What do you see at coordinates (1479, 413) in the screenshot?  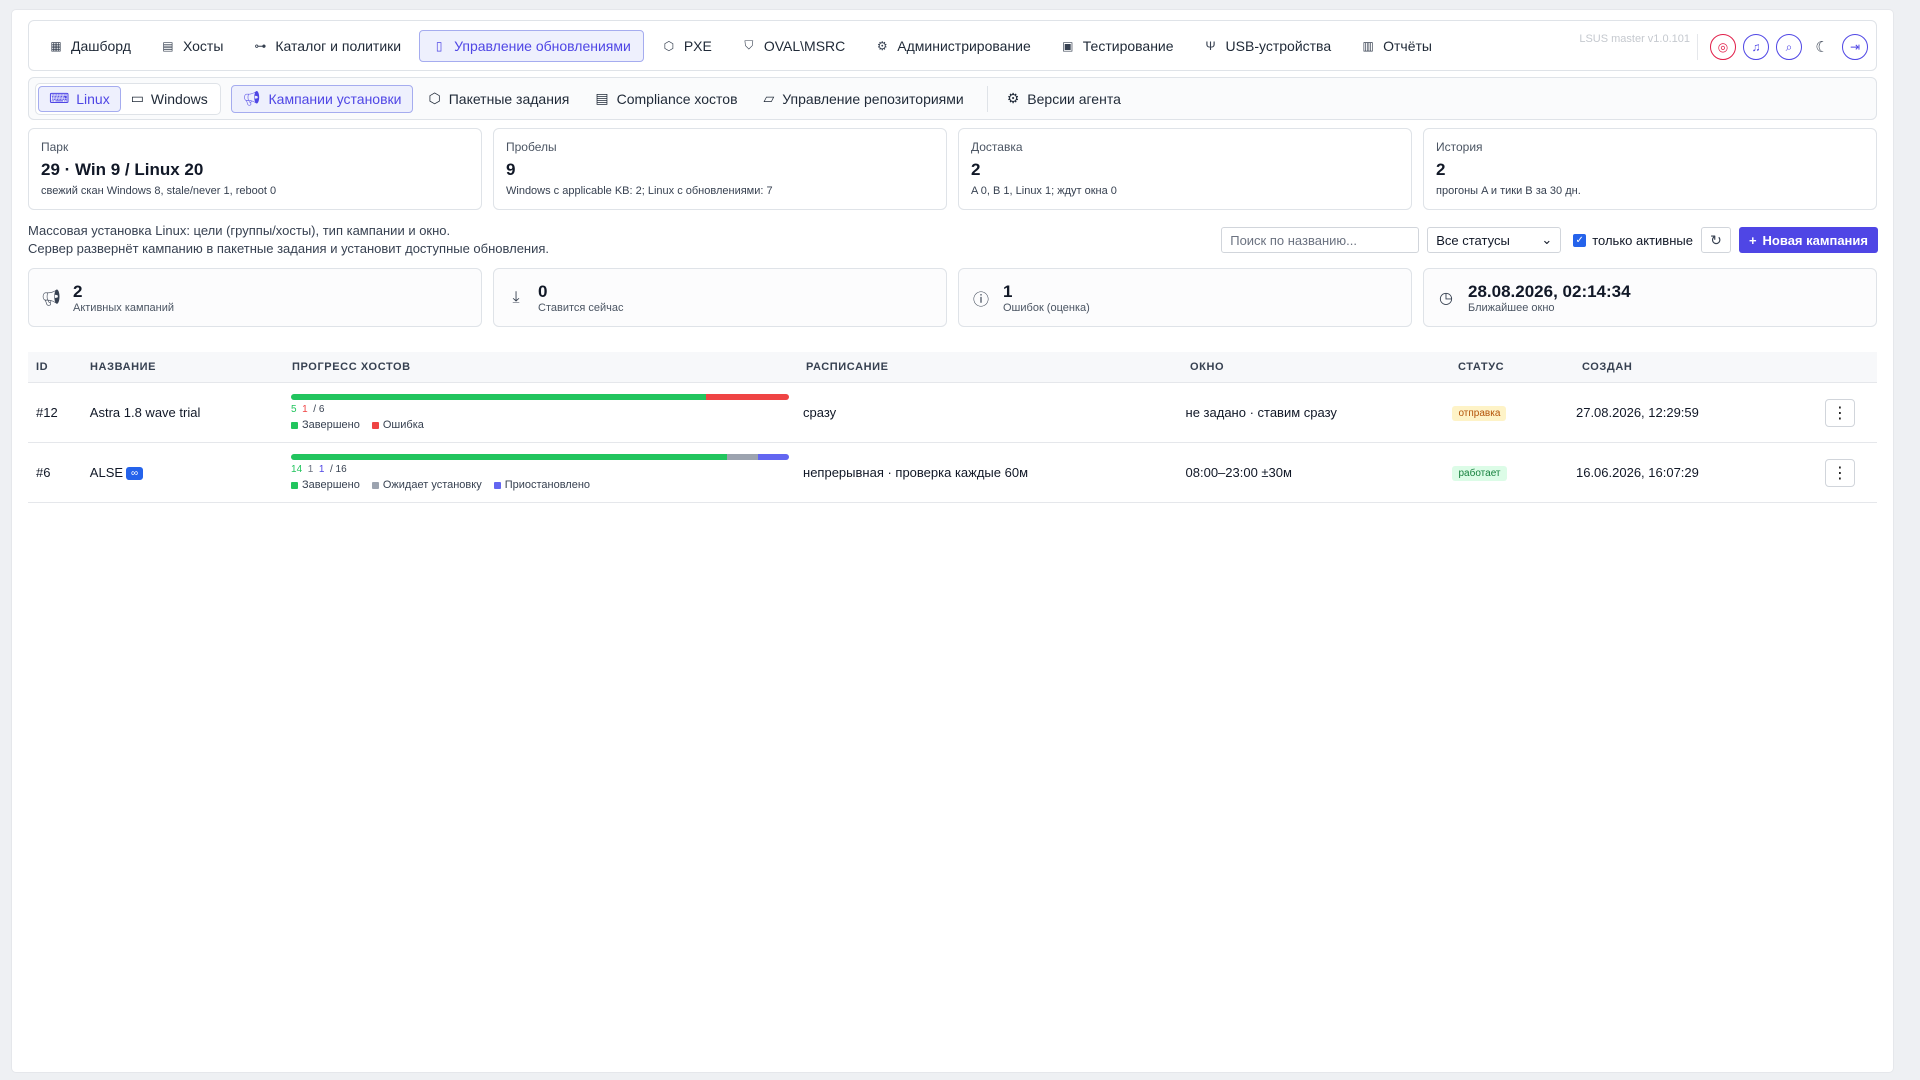 I see `status-badge: отправка` at bounding box center [1479, 413].